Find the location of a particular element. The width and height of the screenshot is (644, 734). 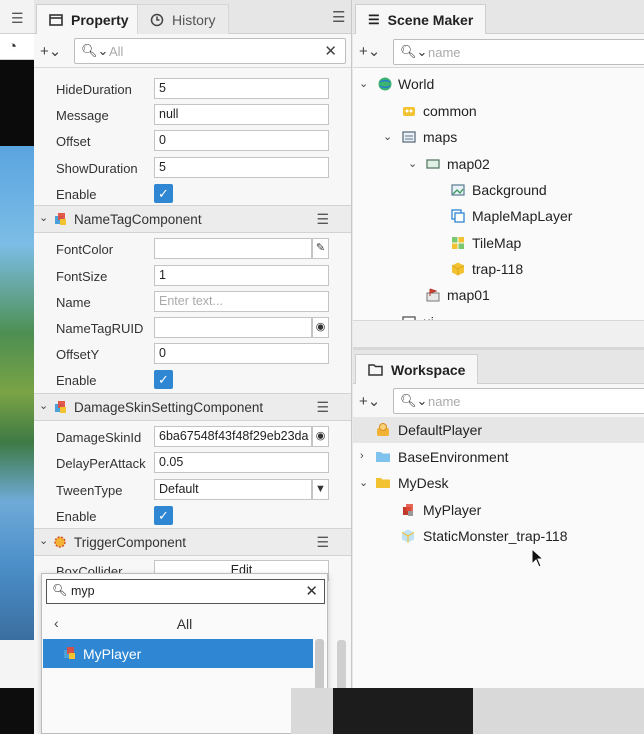

tree-item-trap-118: trap-118 is located at coordinates (498, 269).